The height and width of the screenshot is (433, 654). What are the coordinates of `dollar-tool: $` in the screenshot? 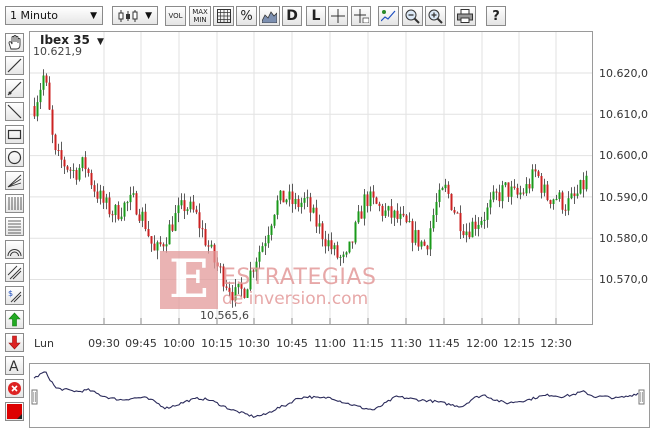 It's located at (14, 295).